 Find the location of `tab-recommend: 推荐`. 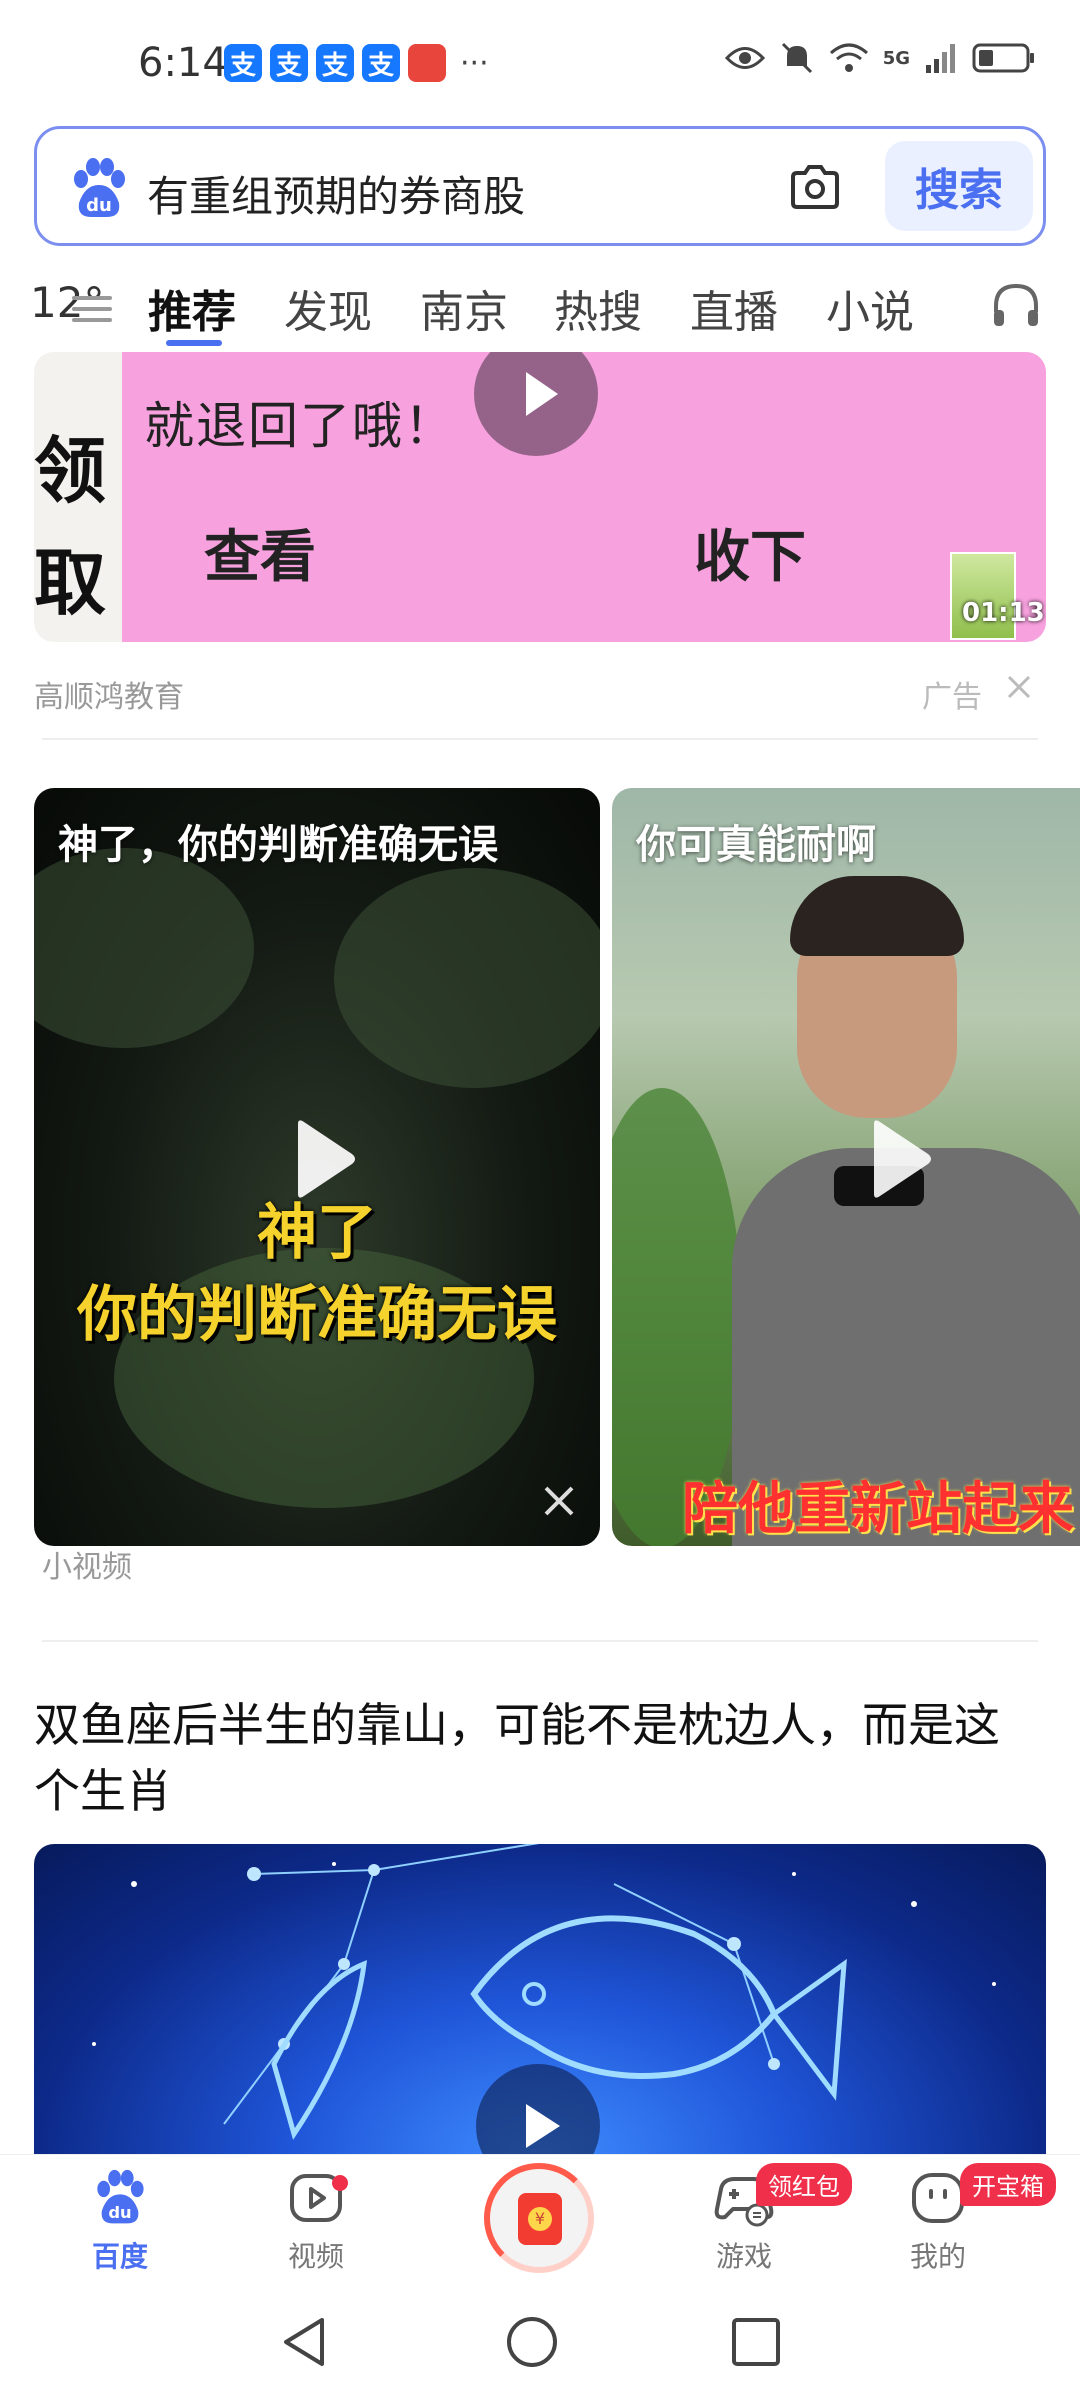

tab-recommend: 推荐 is located at coordinates (192, 308).